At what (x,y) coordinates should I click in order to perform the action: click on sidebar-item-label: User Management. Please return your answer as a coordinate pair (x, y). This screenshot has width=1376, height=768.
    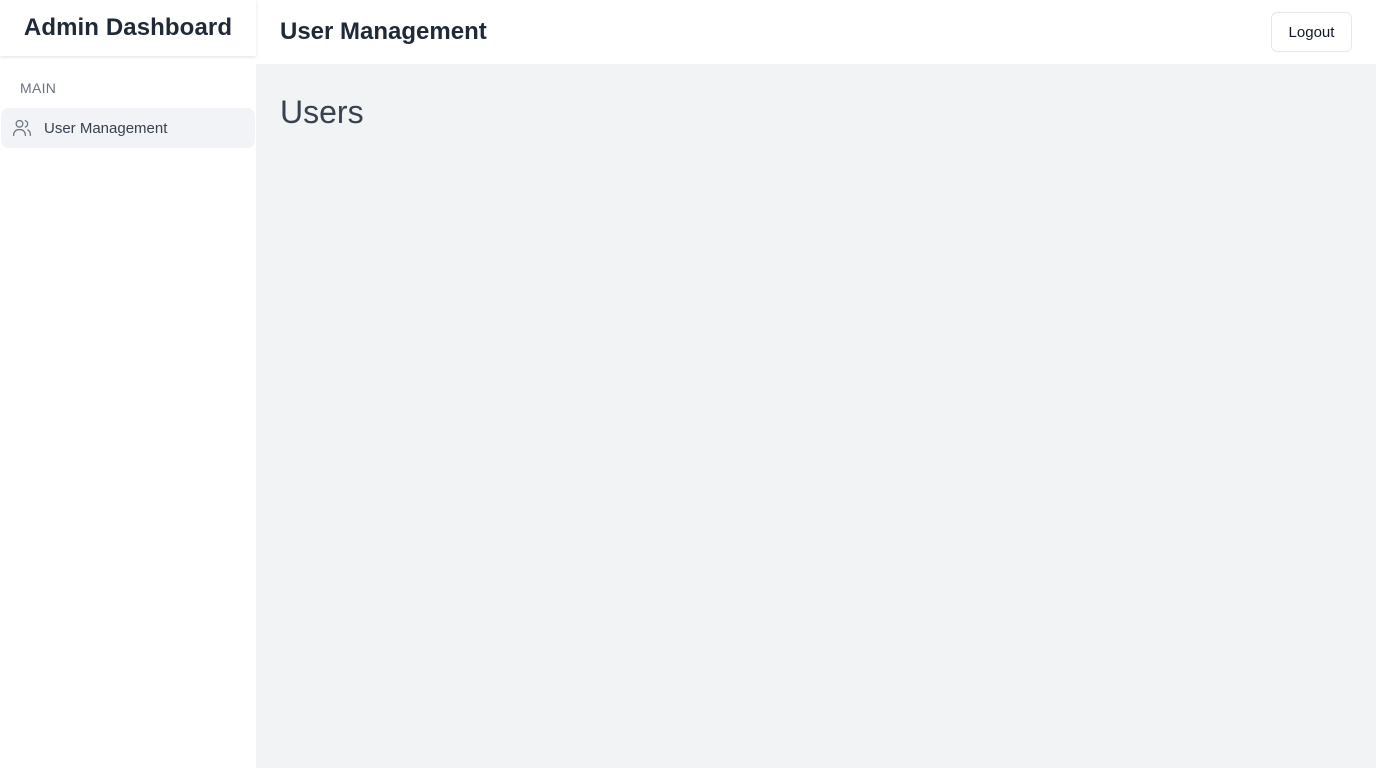
    Looking at the image, I should click on (106, 128).